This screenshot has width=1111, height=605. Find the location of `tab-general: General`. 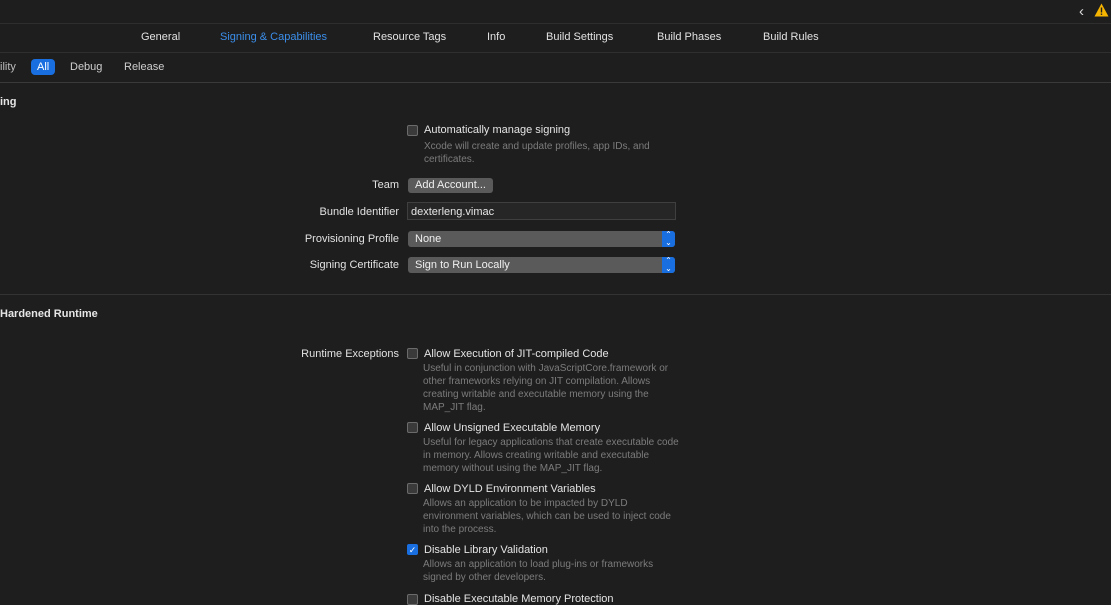

tab-general: General is located at coordinates (160, 38).